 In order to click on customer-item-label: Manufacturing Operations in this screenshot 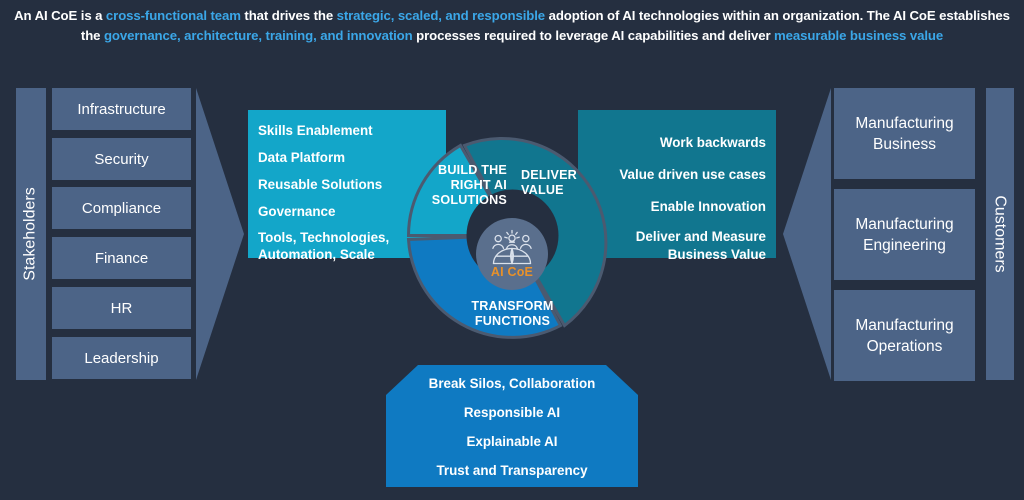, I will do `click(904, 335)`.